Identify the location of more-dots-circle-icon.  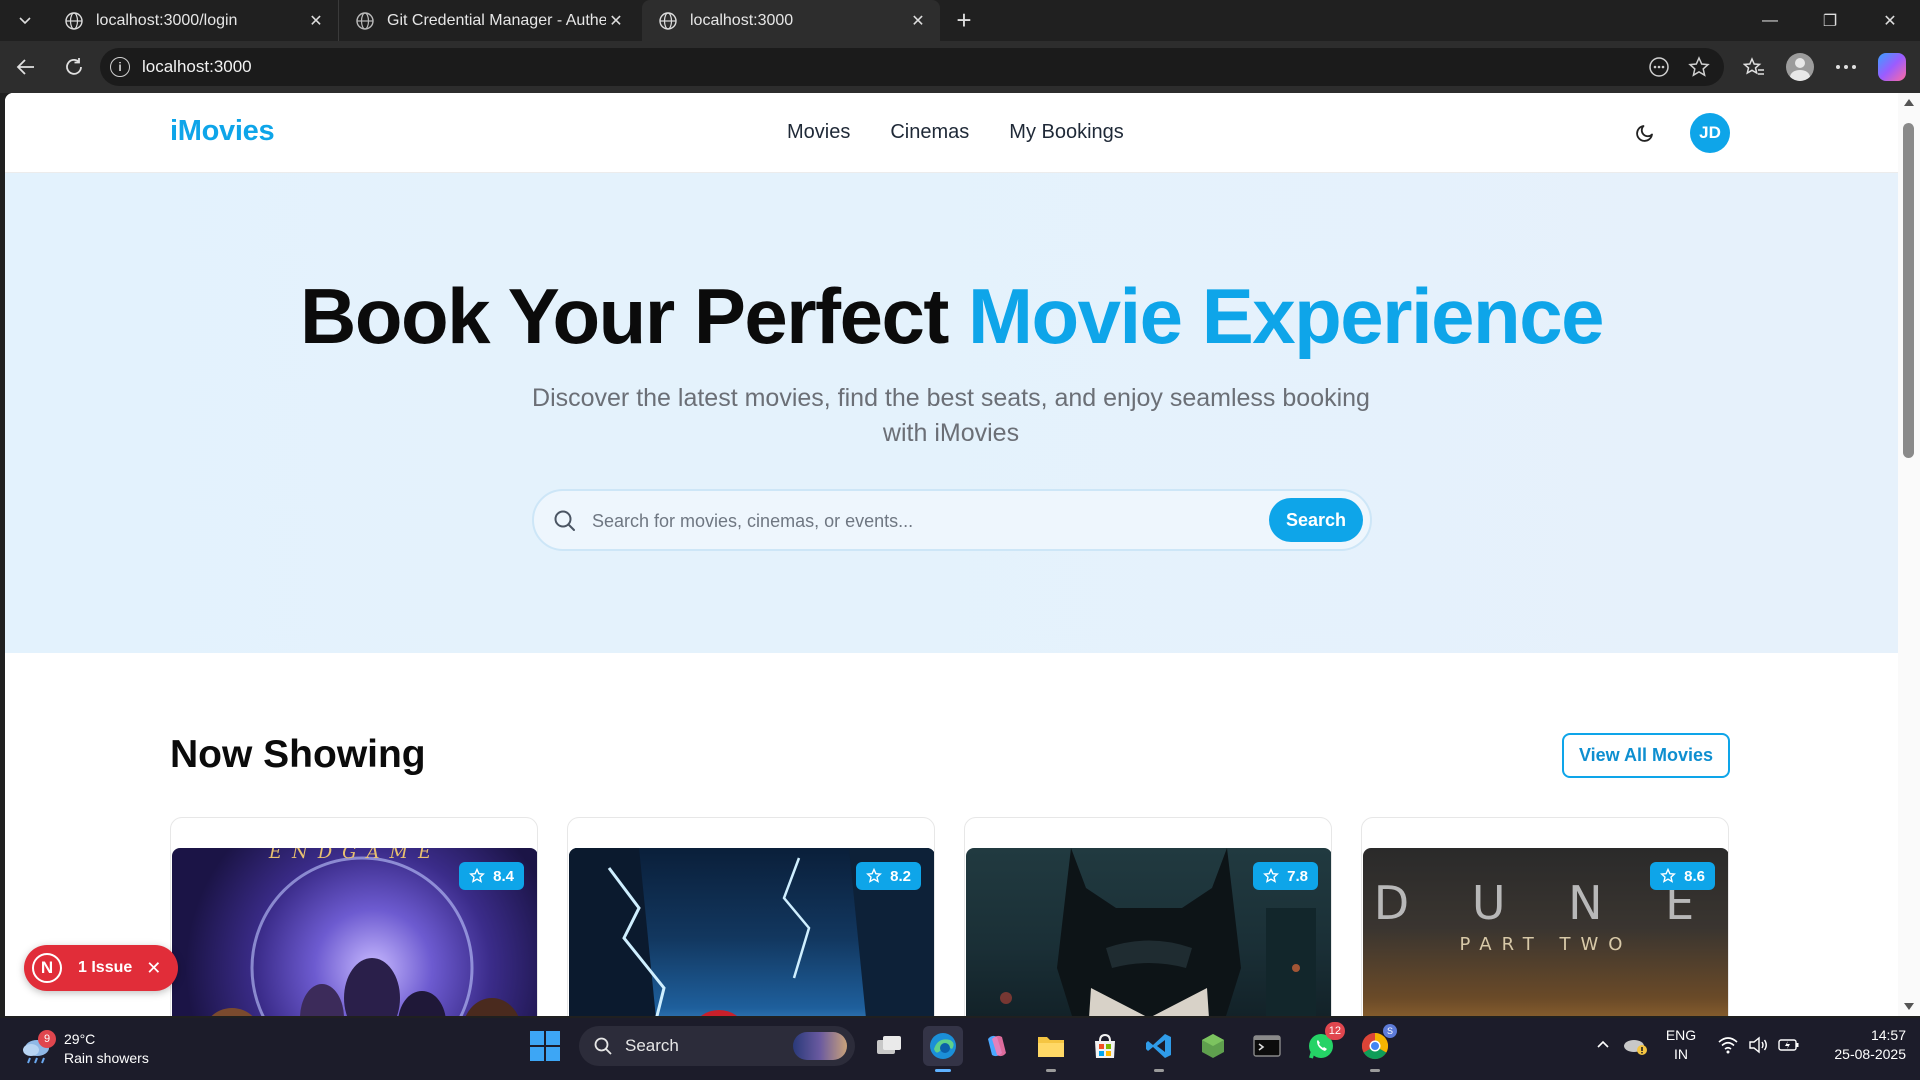
(1659, 67).